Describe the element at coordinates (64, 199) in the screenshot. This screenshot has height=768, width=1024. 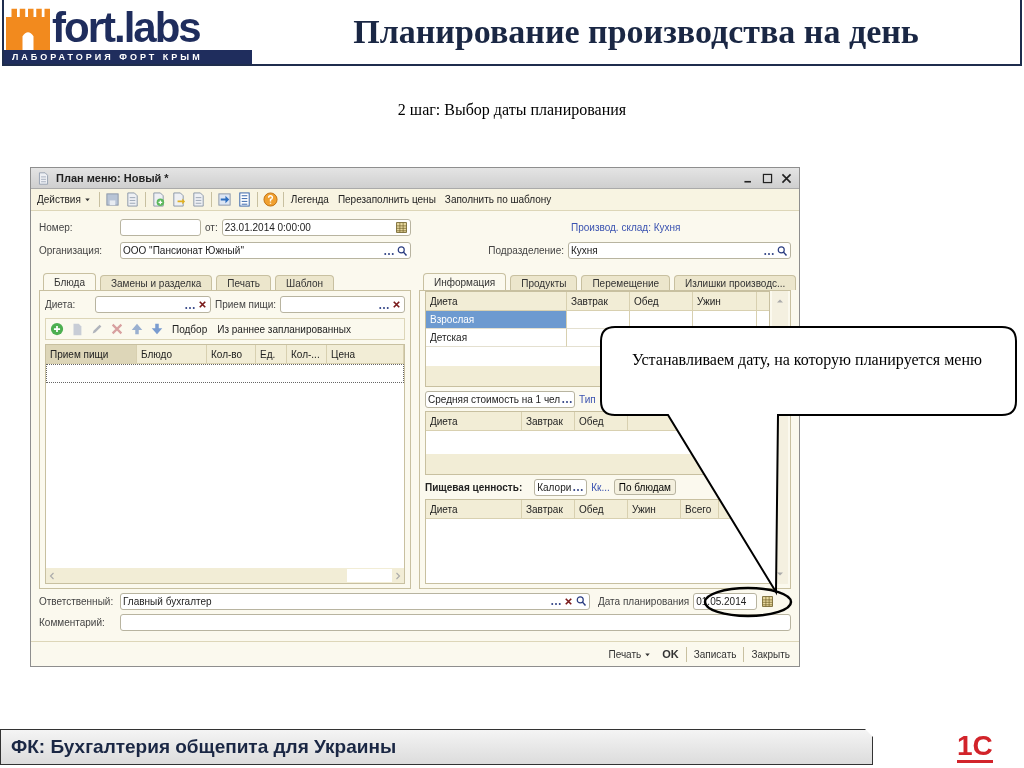
I see `actions-menu-button: Действия` at that location.